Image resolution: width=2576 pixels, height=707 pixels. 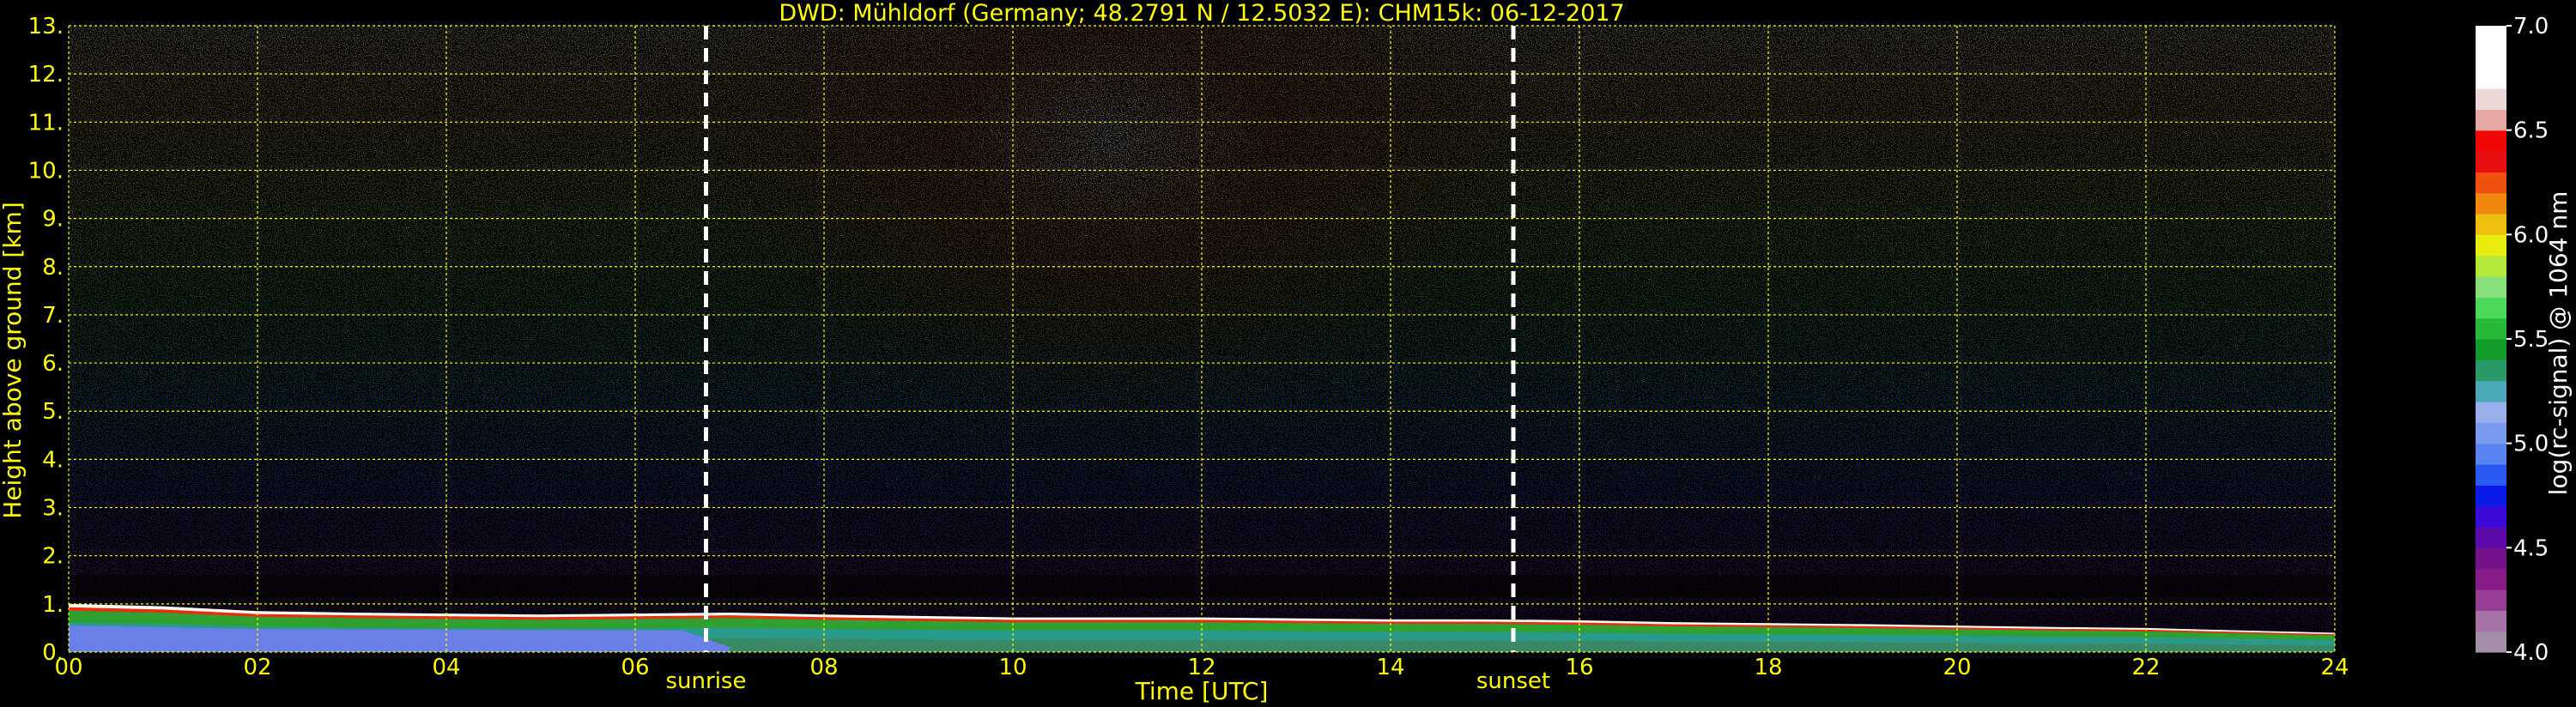 What do you see at coordinates (1957, 667) in the screenshot?
I see `x-tick-label: 20` at bounding box center [1957, 667].